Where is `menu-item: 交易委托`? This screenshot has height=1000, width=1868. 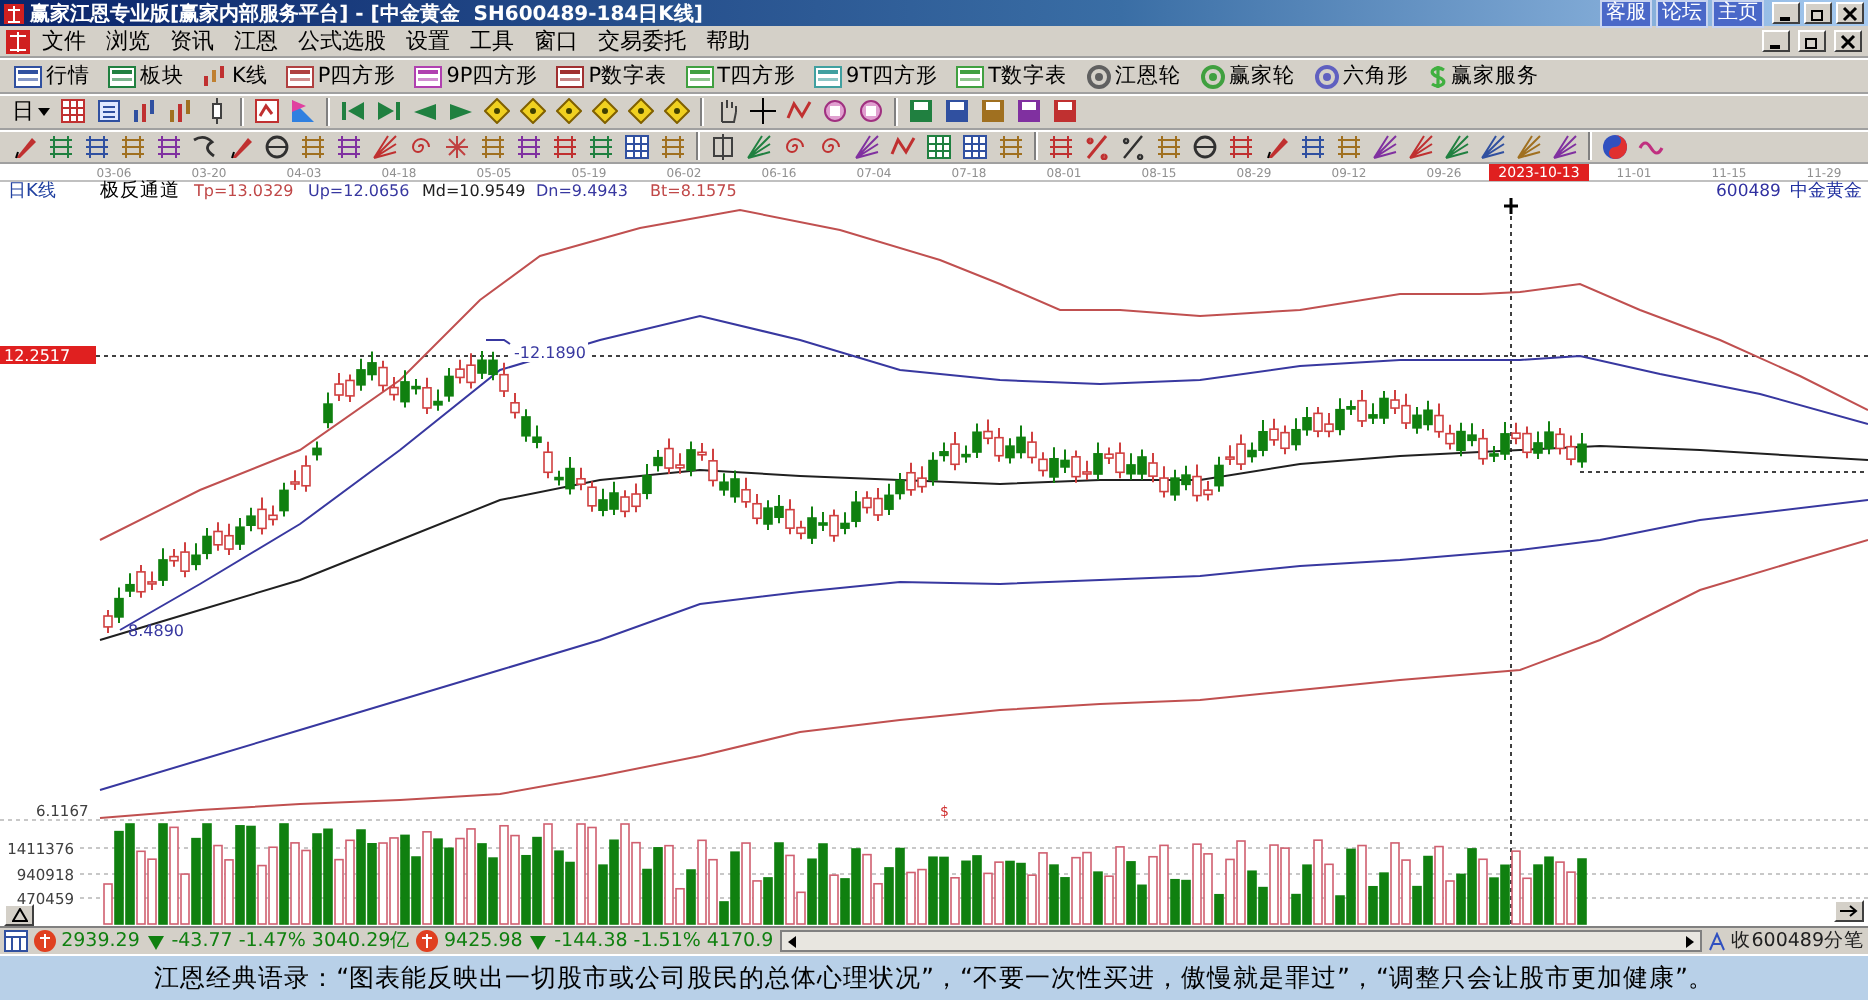 menu-item: 交易委托 is located at coordinates (642, 41).